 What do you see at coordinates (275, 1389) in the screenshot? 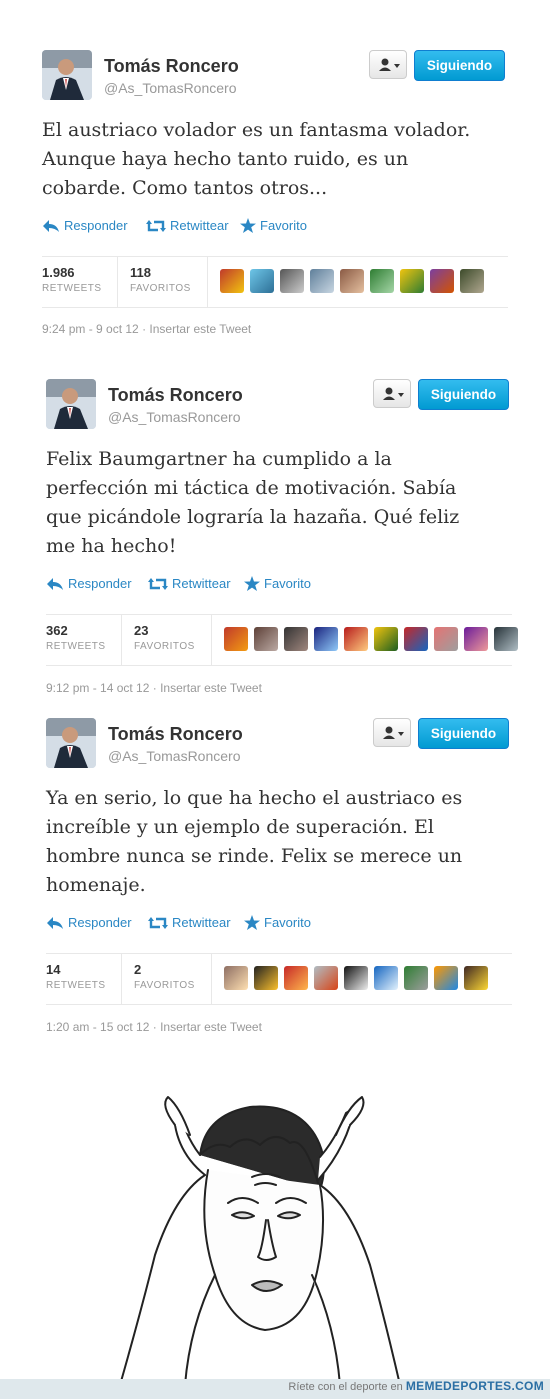
I see `watermark-bar: Ríete con el deporte en MEMEDEPORTES.COM` at bounding box center [275, 1389].